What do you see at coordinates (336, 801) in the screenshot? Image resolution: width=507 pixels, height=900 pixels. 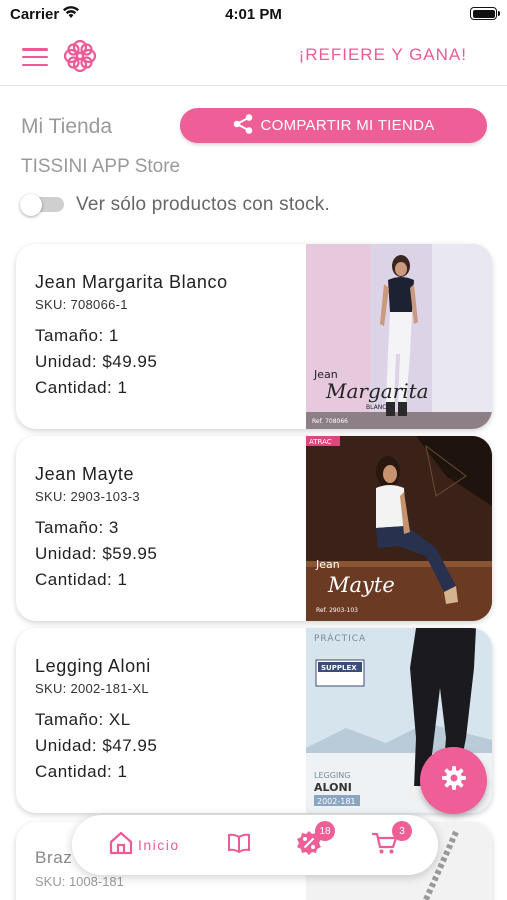 I see `image-ref: 2002-181` at bounding box center [336, 801].